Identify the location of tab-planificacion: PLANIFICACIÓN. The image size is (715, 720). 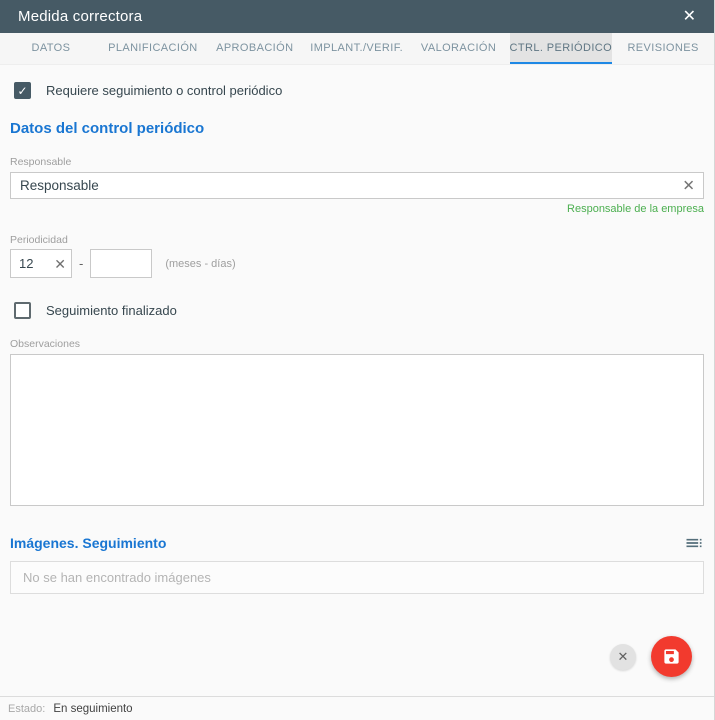
(153, 48).